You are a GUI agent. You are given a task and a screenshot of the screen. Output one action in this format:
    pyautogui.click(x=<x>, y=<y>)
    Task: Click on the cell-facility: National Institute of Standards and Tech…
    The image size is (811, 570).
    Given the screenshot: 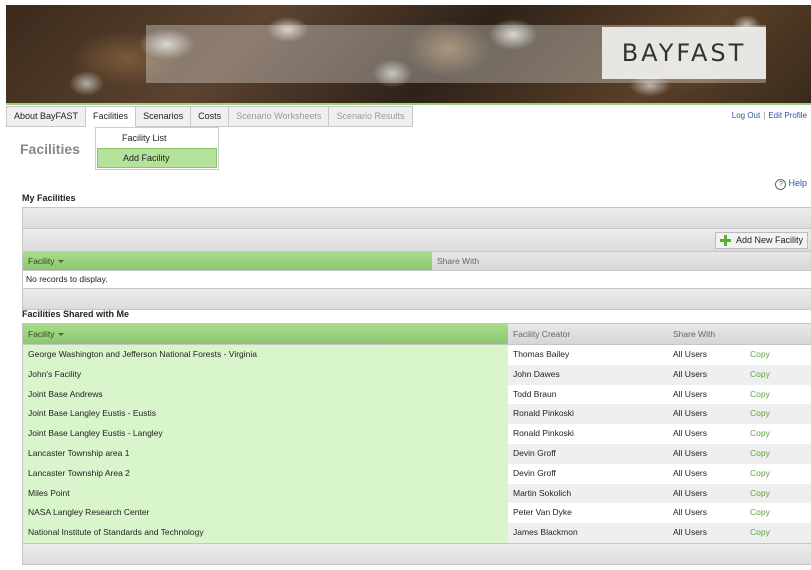 What is the action you would take?
    pyautogui.click(x=265, y=533)
    